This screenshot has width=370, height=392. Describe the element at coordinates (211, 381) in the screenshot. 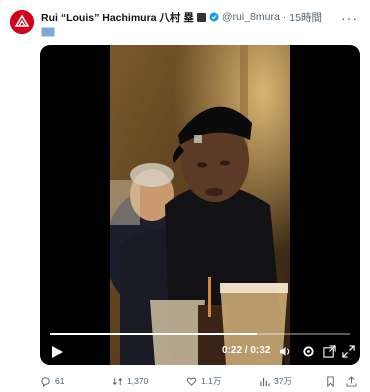

I see `like-count: 1.1万` at that location.